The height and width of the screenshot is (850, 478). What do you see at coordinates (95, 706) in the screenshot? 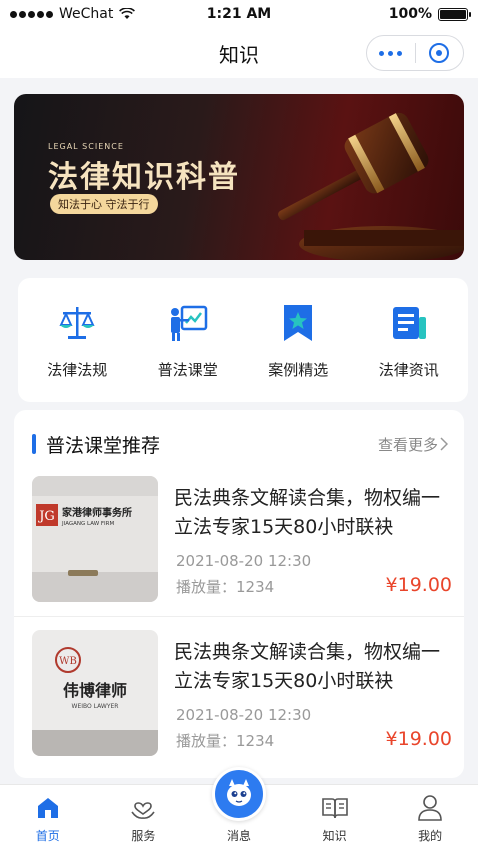
I see `thumb-en-text: WEIBO LAWYER` at bounding box center [95, 706].